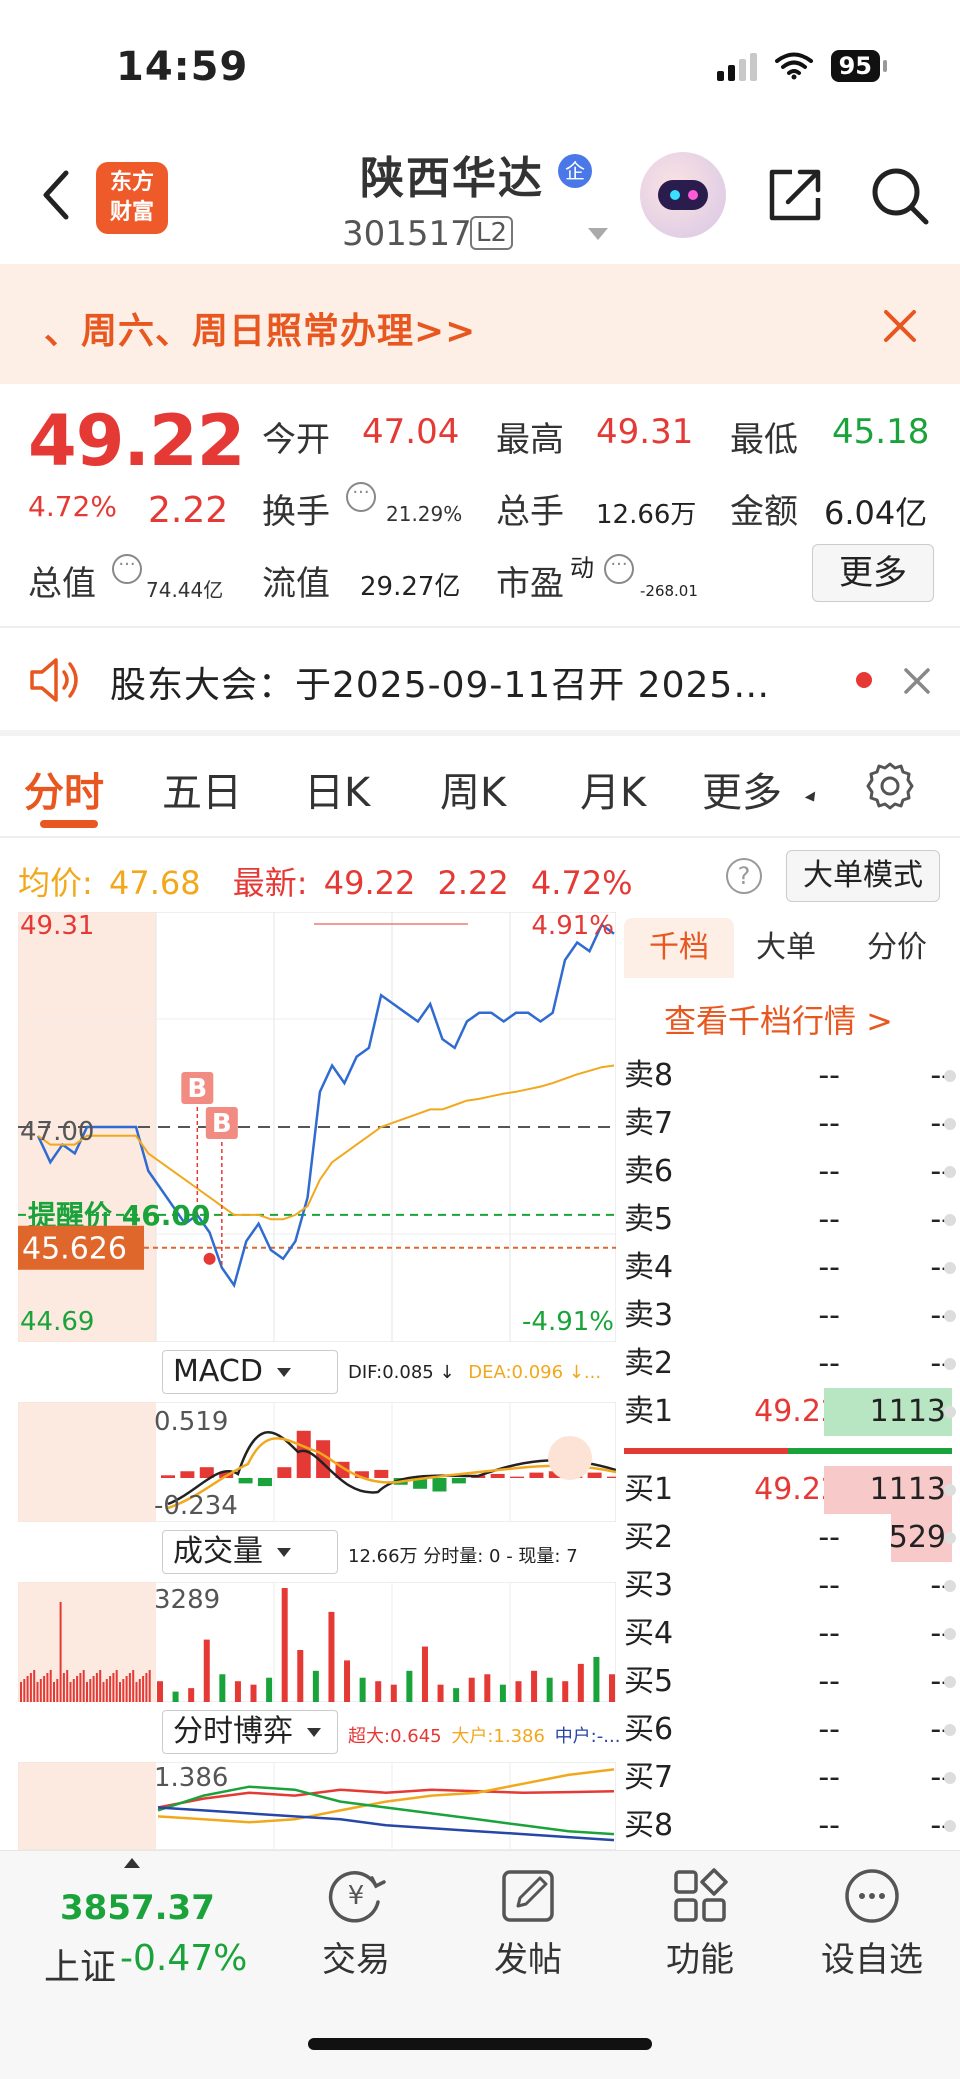 The height and width of the screenshot is (2079, 960). Describe the element at coordinates (649, 1489) in the screenshot. I see `level-label: 买1` at that location.